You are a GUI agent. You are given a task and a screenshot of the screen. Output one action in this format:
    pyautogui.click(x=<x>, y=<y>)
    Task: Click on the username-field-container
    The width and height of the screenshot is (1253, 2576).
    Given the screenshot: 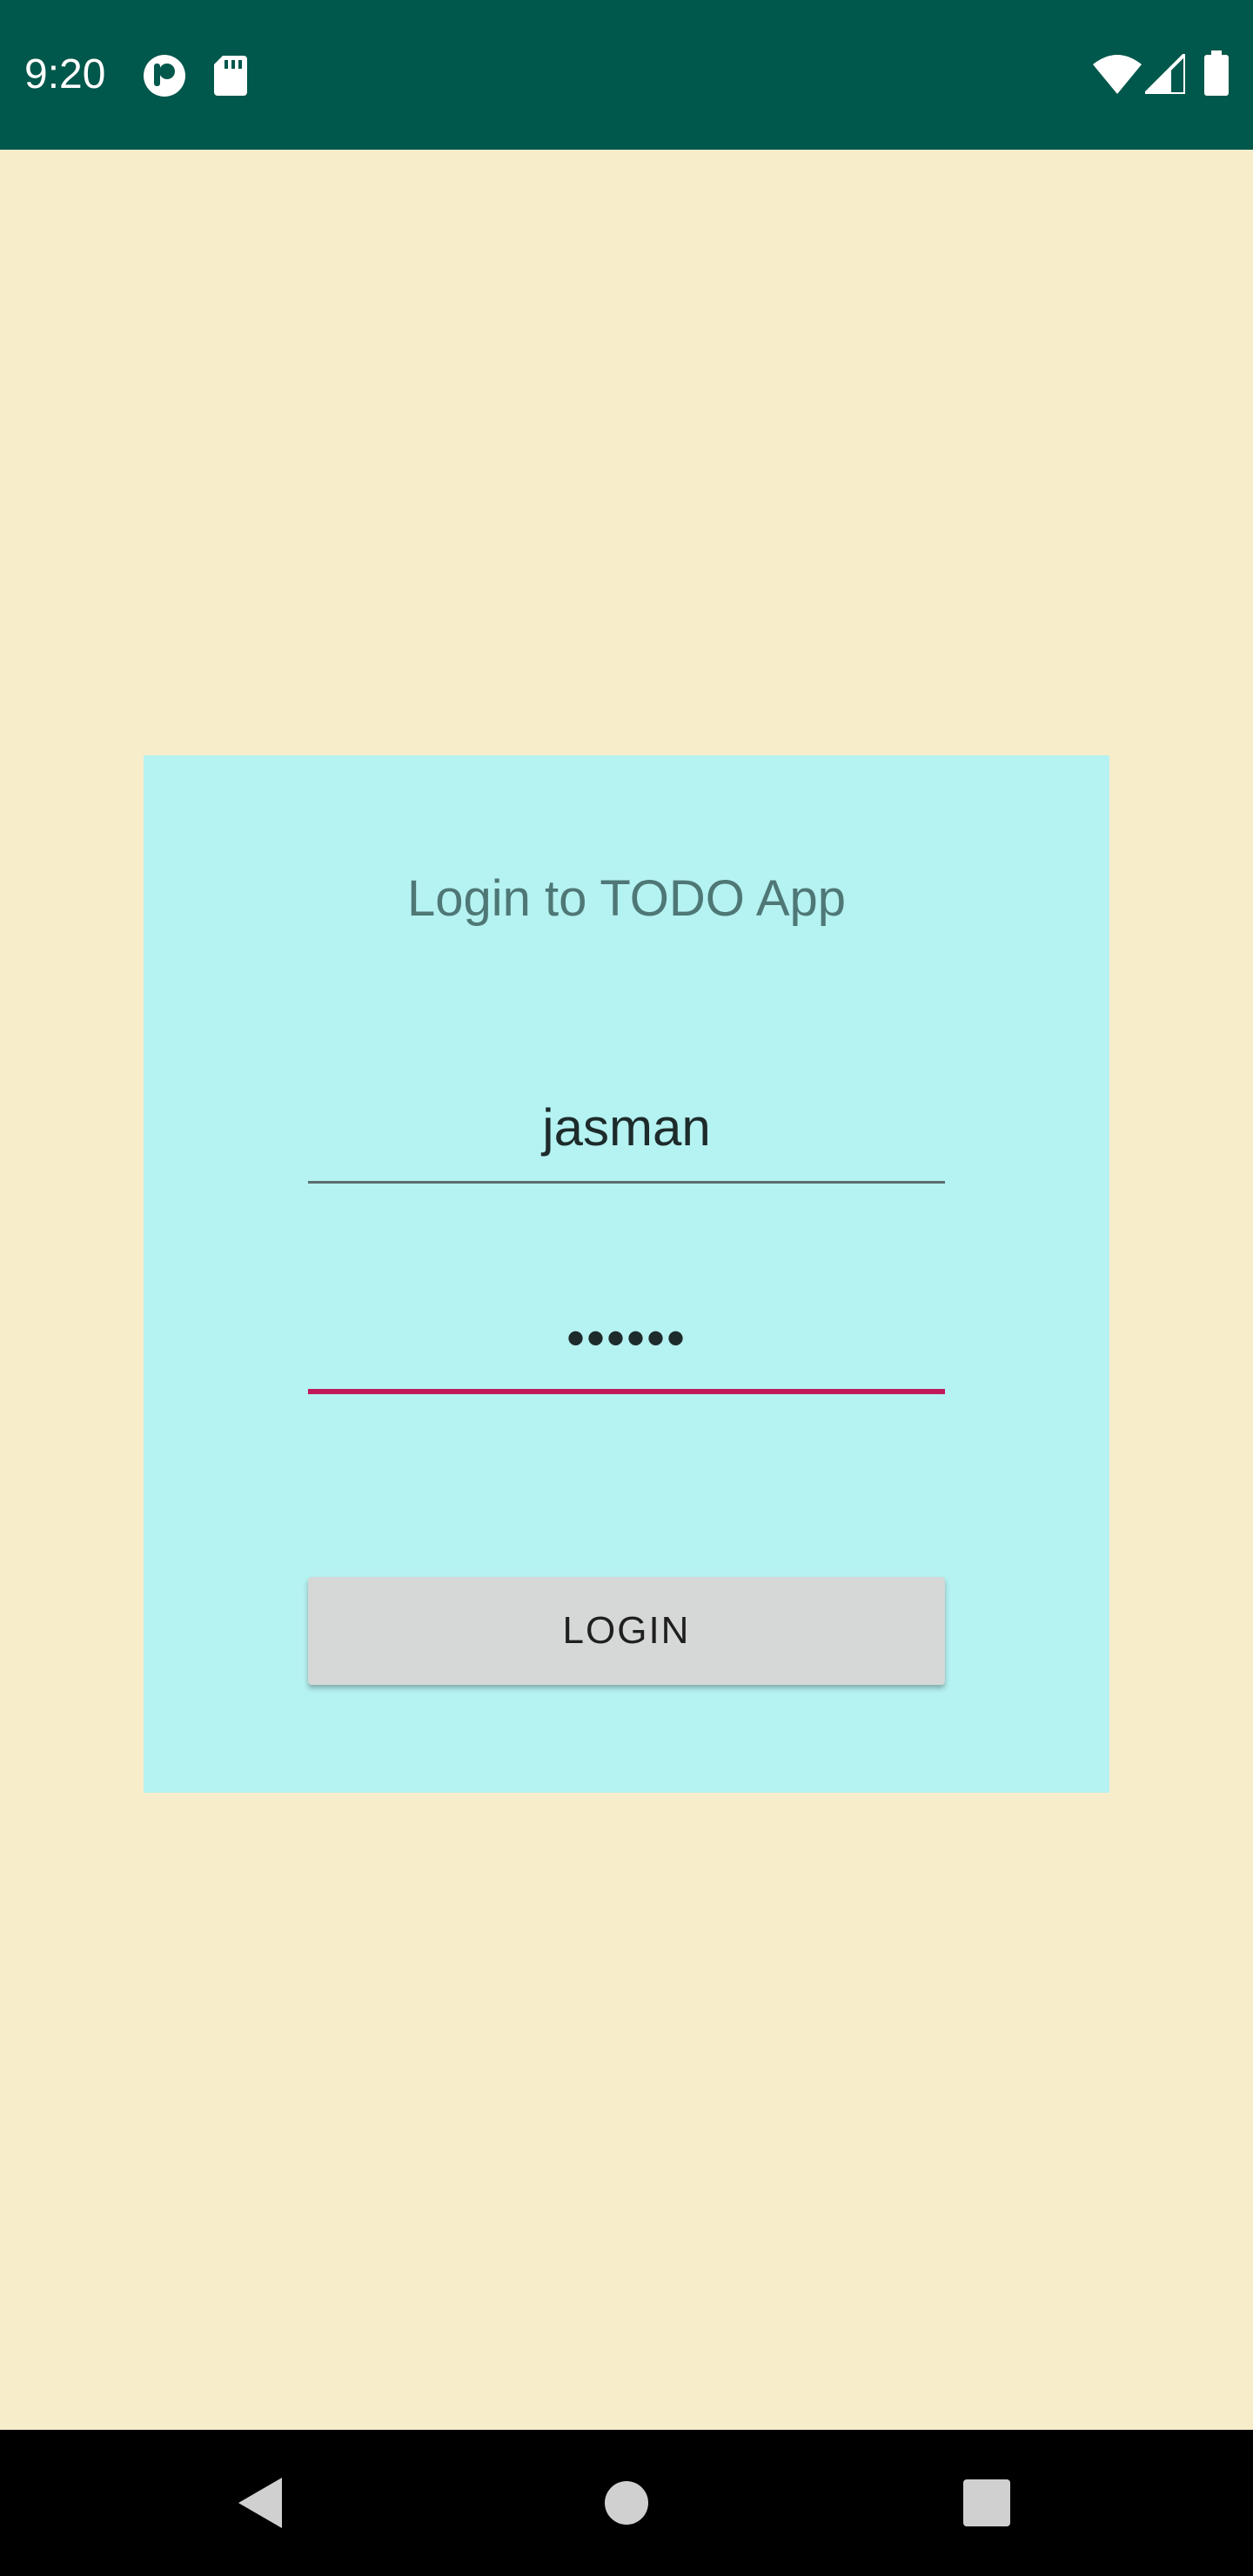 What is the action you would take?
    pyautogui.click(x=626, y=1127)
    